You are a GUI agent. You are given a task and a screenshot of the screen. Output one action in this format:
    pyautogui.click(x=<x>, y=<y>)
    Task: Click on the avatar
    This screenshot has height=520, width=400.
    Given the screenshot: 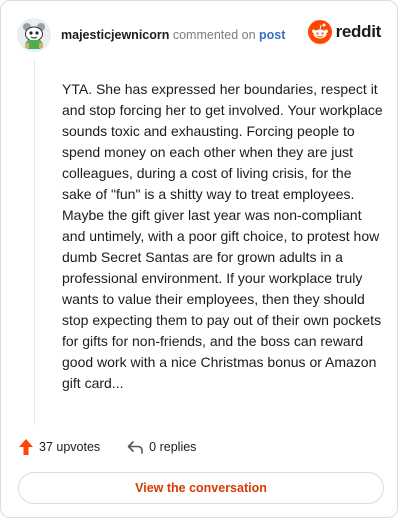 What is the action you would take?
    pyautogui.click(x=34, y=35)
    